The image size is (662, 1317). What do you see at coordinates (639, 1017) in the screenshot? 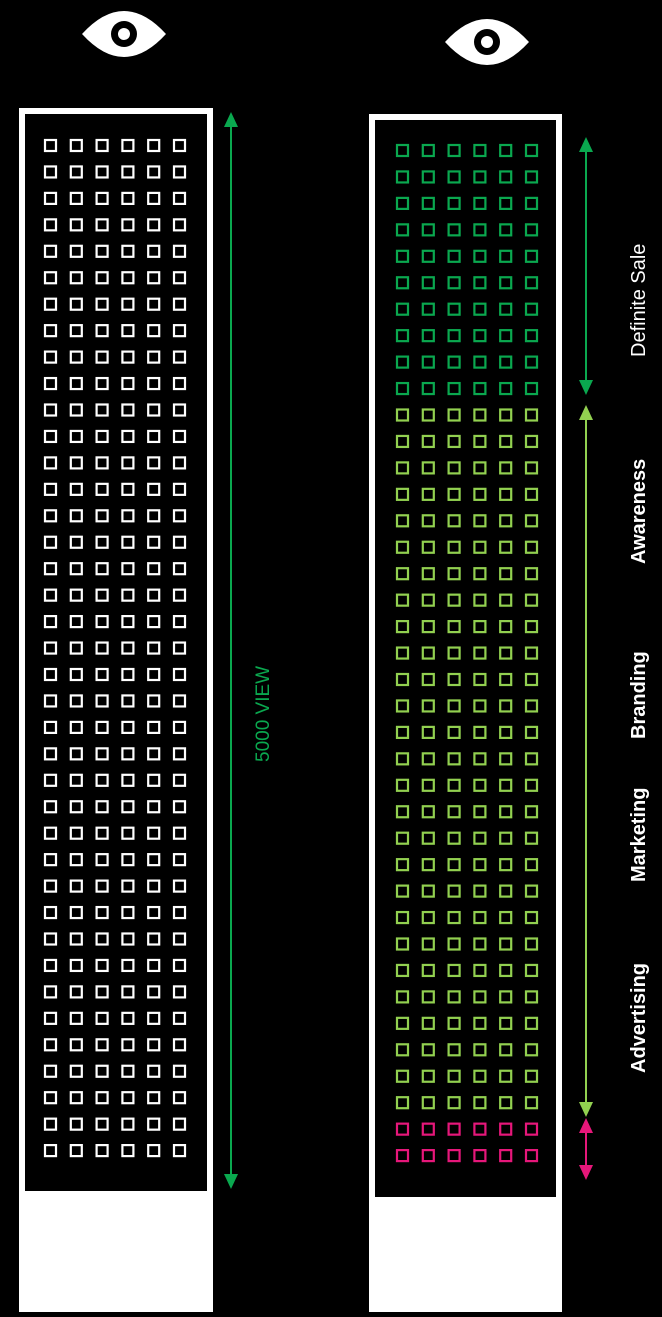
I see `advertising-label: Advertising` at bounding box center [639, 1017].